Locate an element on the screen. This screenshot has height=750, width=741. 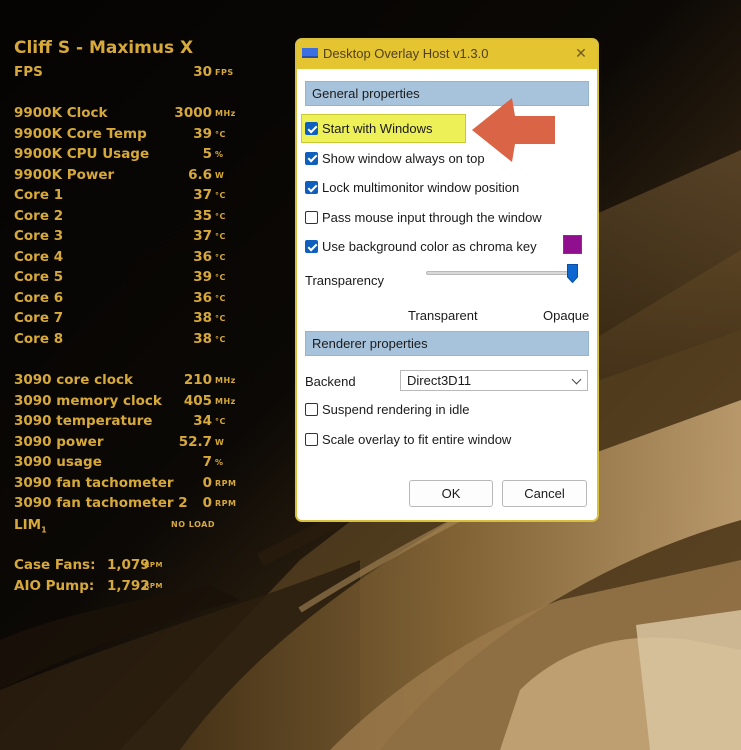
osd-value: 3000 is located at coordinates (193, 113).